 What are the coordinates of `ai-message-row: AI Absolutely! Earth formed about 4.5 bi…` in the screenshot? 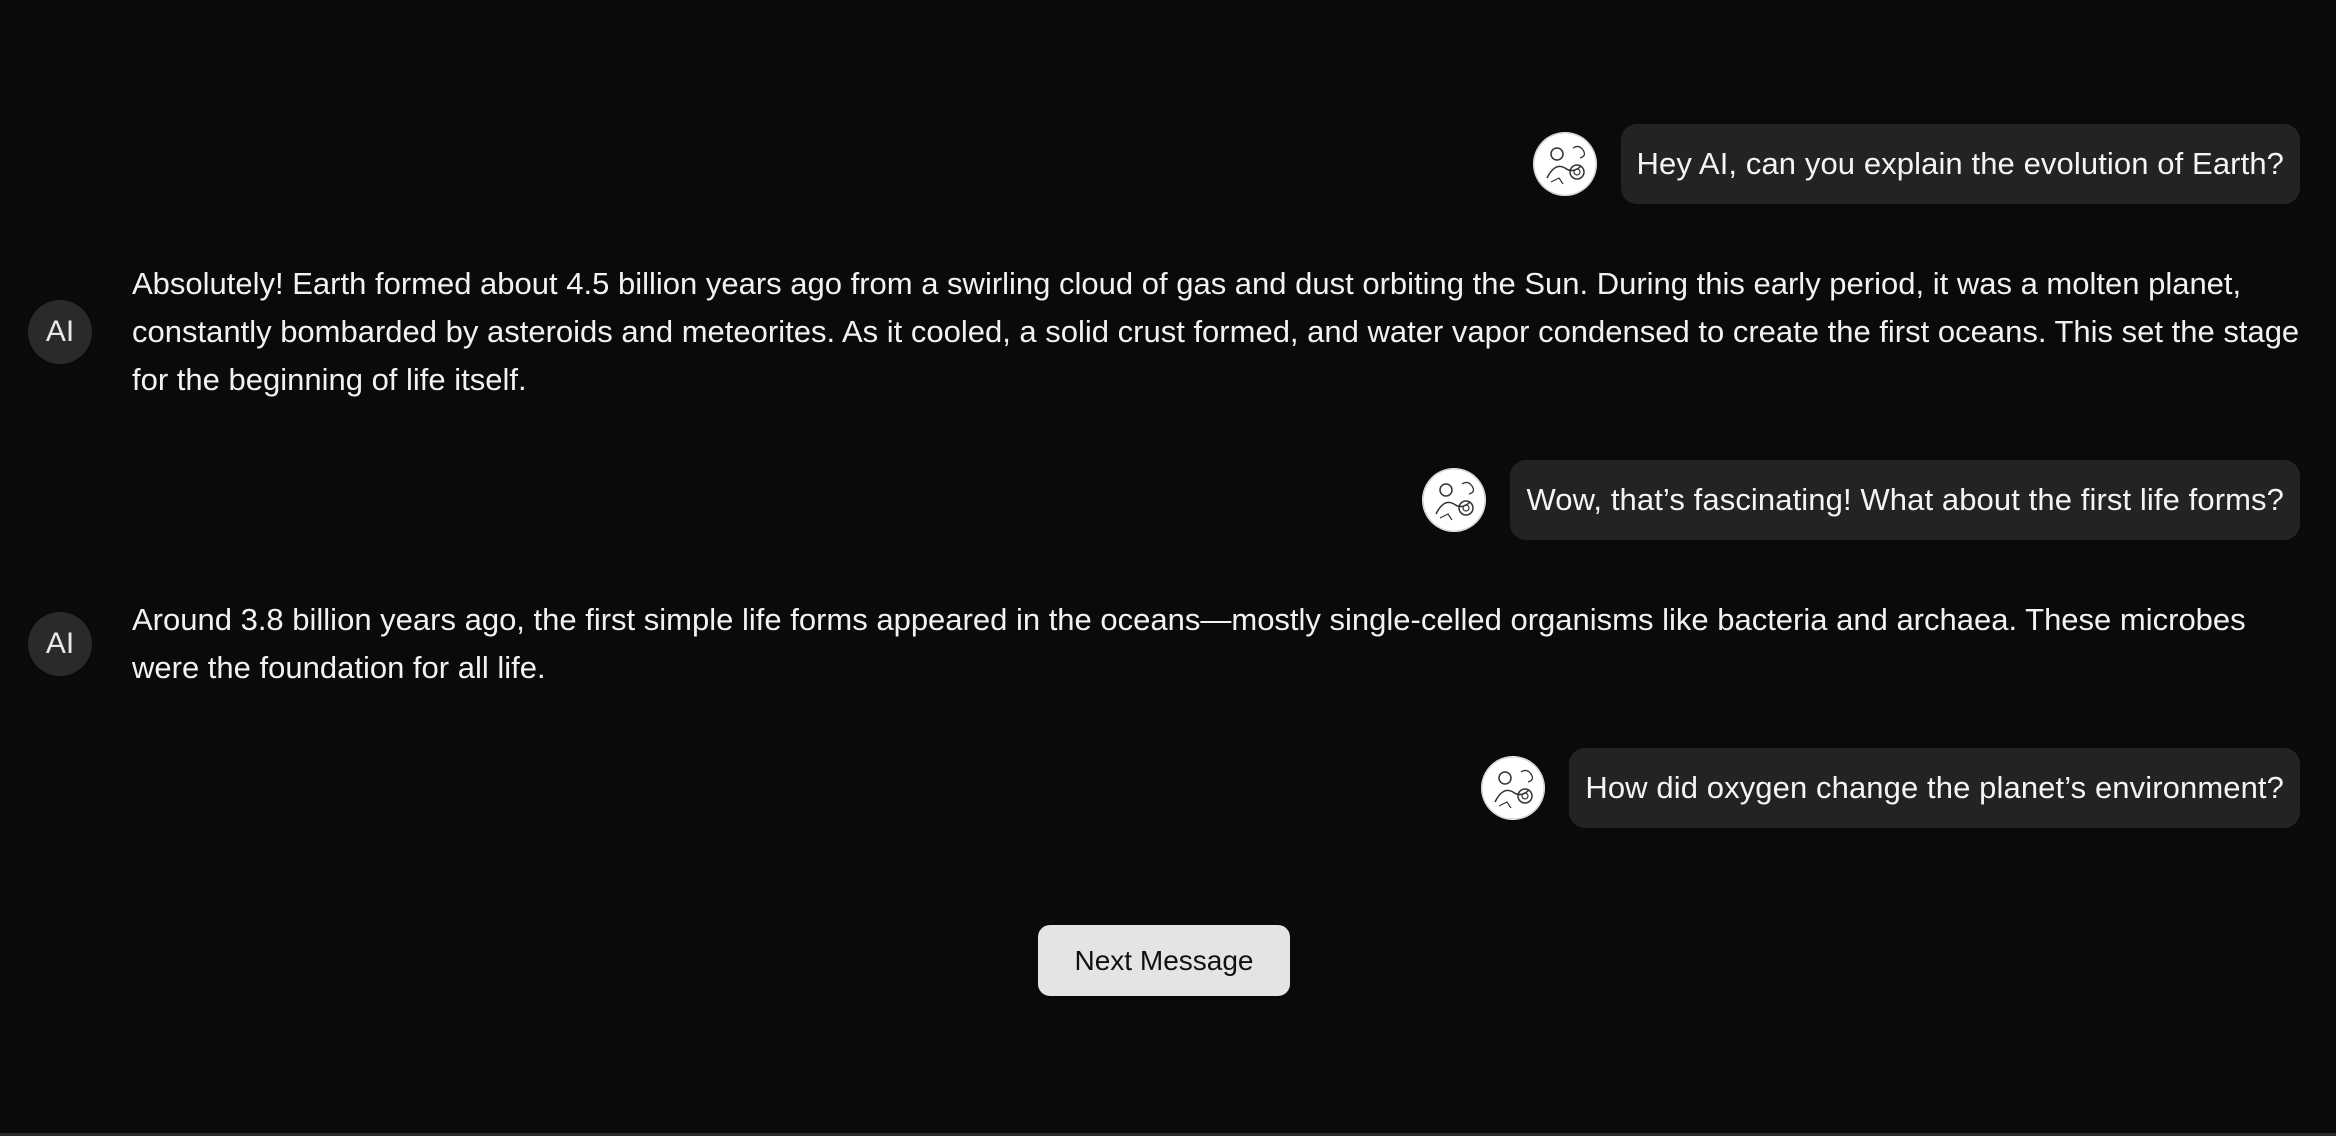 It's located at (1164, 332).